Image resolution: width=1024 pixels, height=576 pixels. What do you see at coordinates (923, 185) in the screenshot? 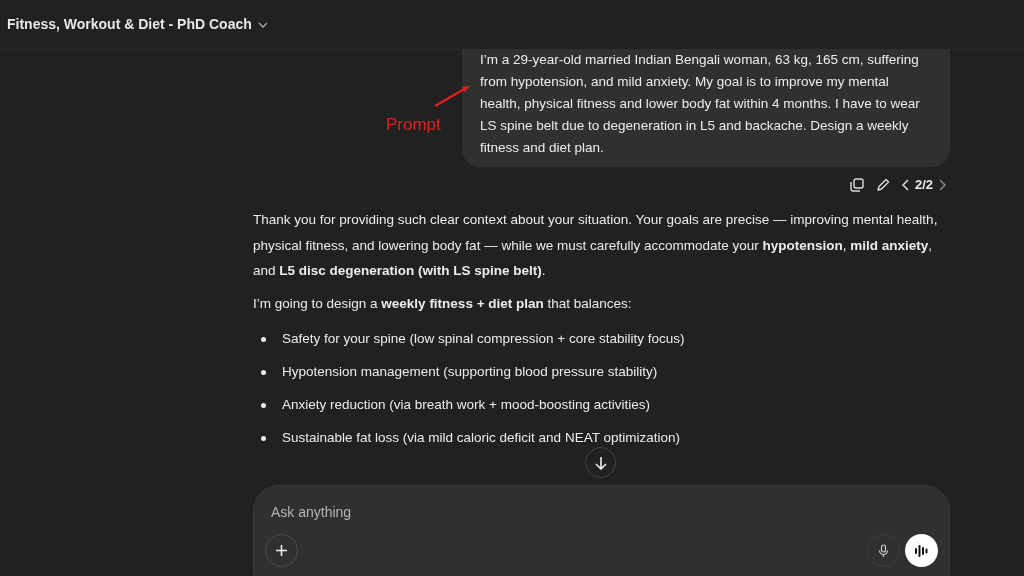
I see `version-counter: 2/2` at bounding box center [923, 185].